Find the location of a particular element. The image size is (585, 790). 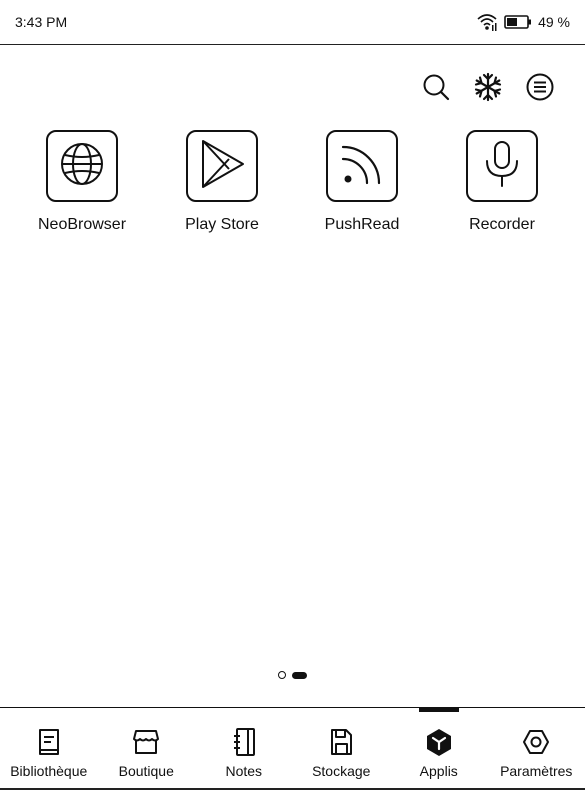

status-time: 3:43 PM is located at coordinates (41, 22).